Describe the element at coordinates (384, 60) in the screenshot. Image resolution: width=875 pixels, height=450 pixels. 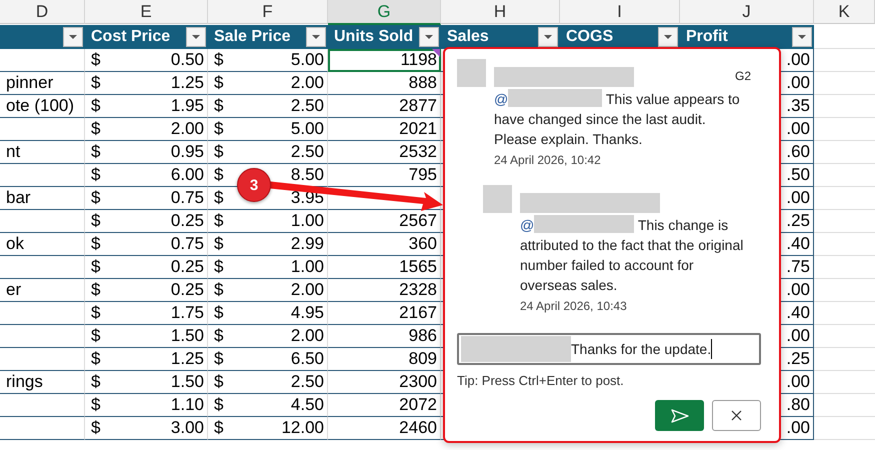
I see `selected-cell-border: 1198` at that location.